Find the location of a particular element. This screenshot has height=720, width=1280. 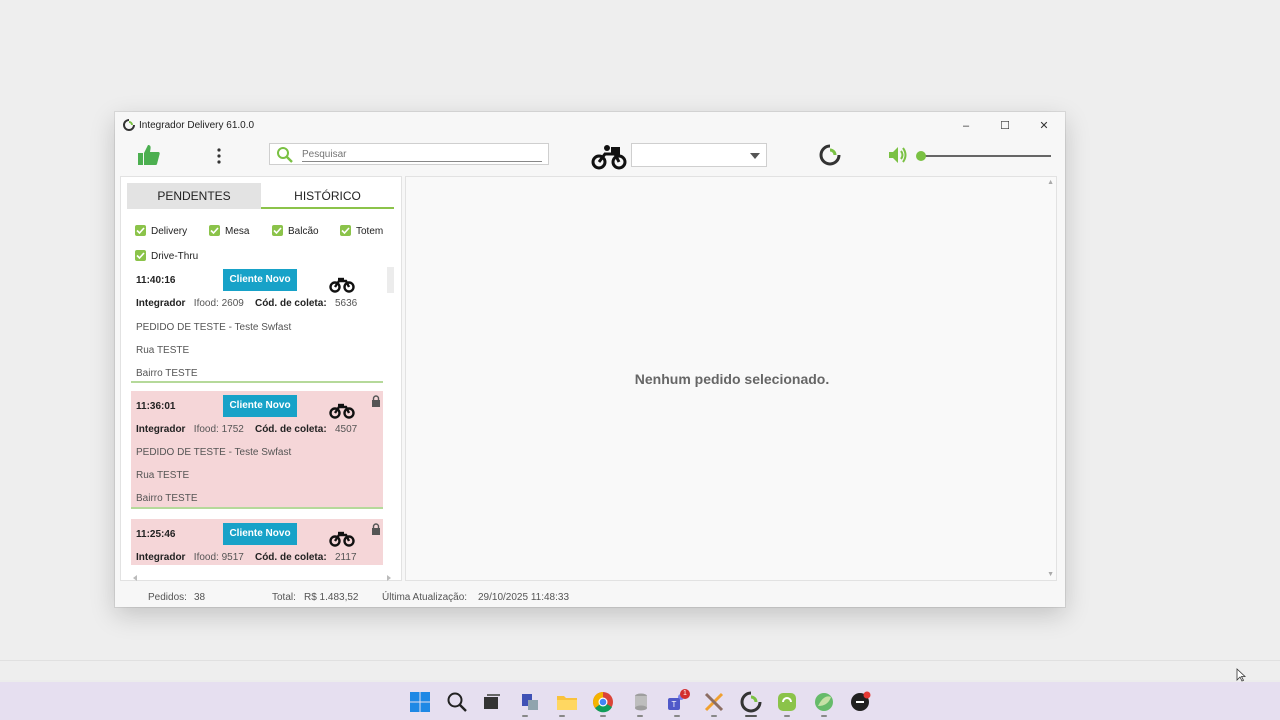

volume-icon is located at coordinates (898, 155).